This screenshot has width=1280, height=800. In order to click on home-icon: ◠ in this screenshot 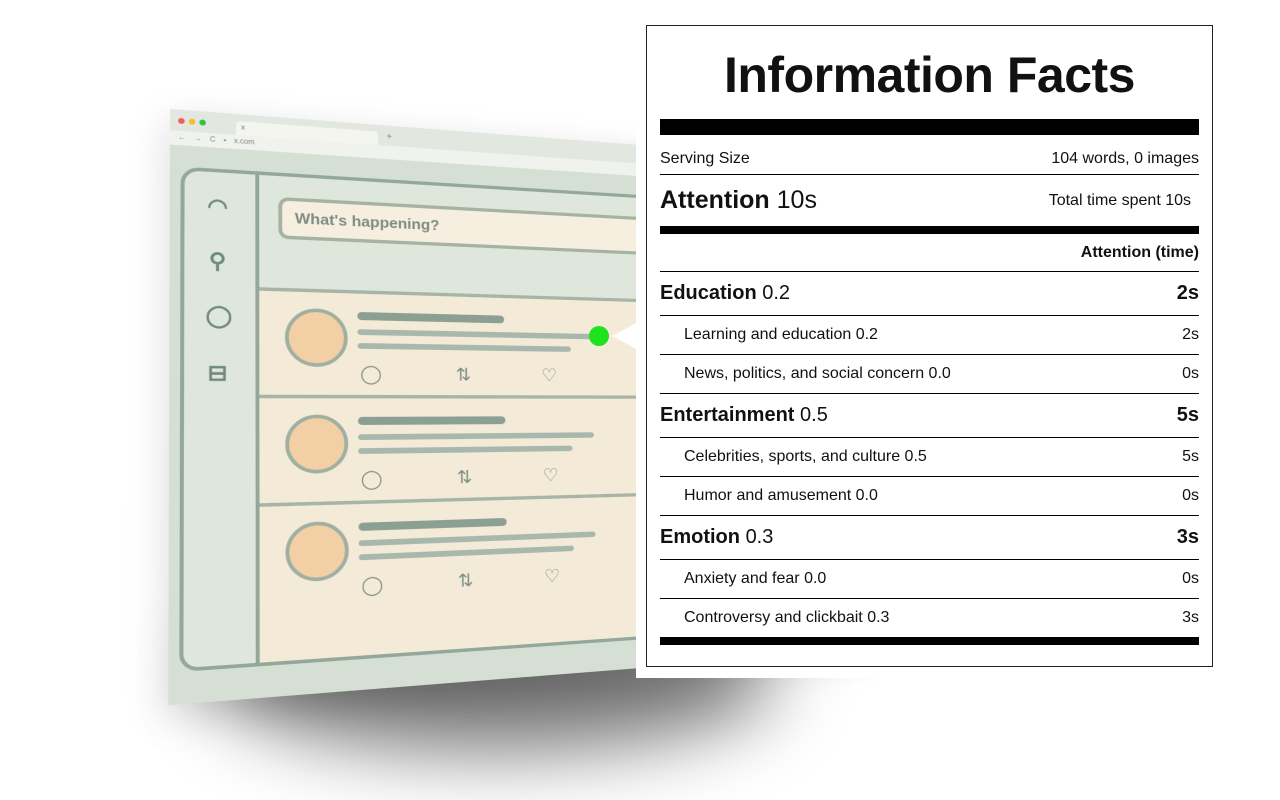, I will do `click(218, 206)`.